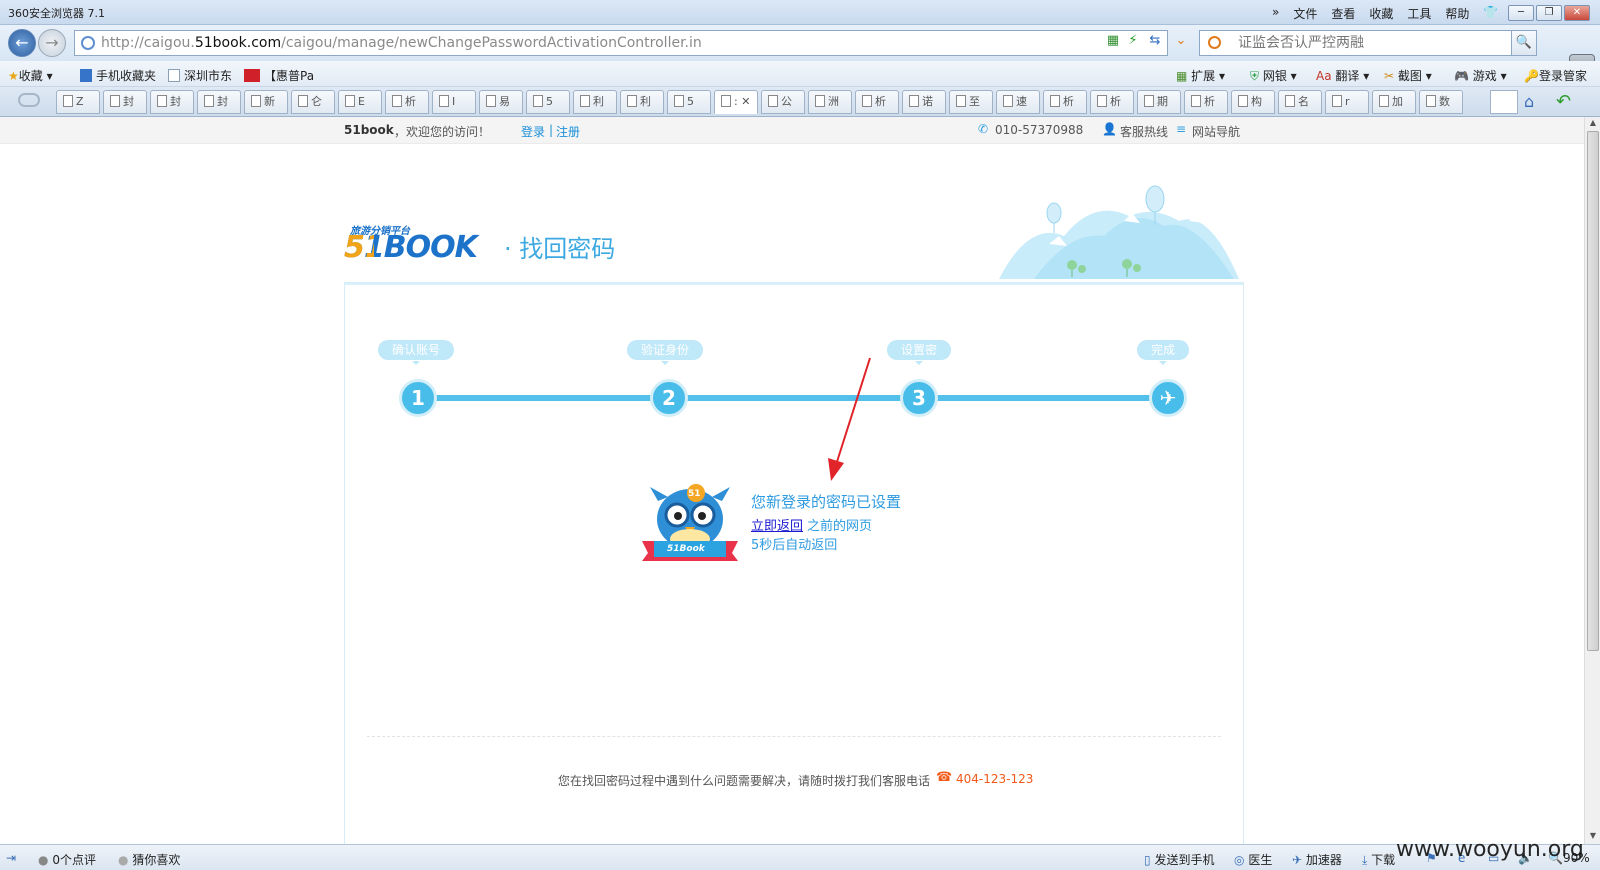  I want to click on menu-file: 文件, so click(1305, 13).